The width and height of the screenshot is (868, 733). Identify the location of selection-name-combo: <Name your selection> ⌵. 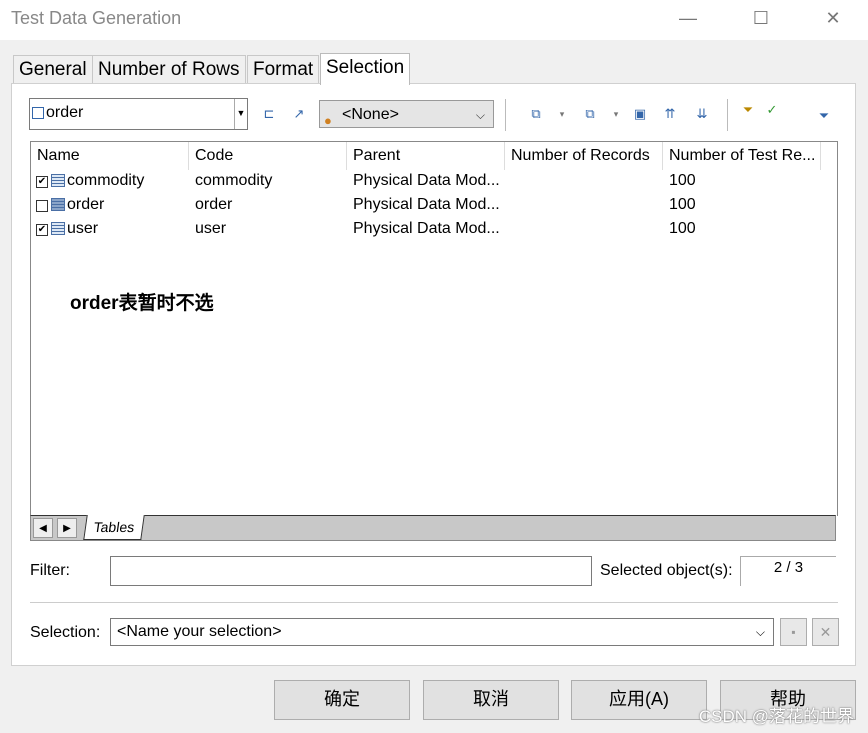
(442, 632).